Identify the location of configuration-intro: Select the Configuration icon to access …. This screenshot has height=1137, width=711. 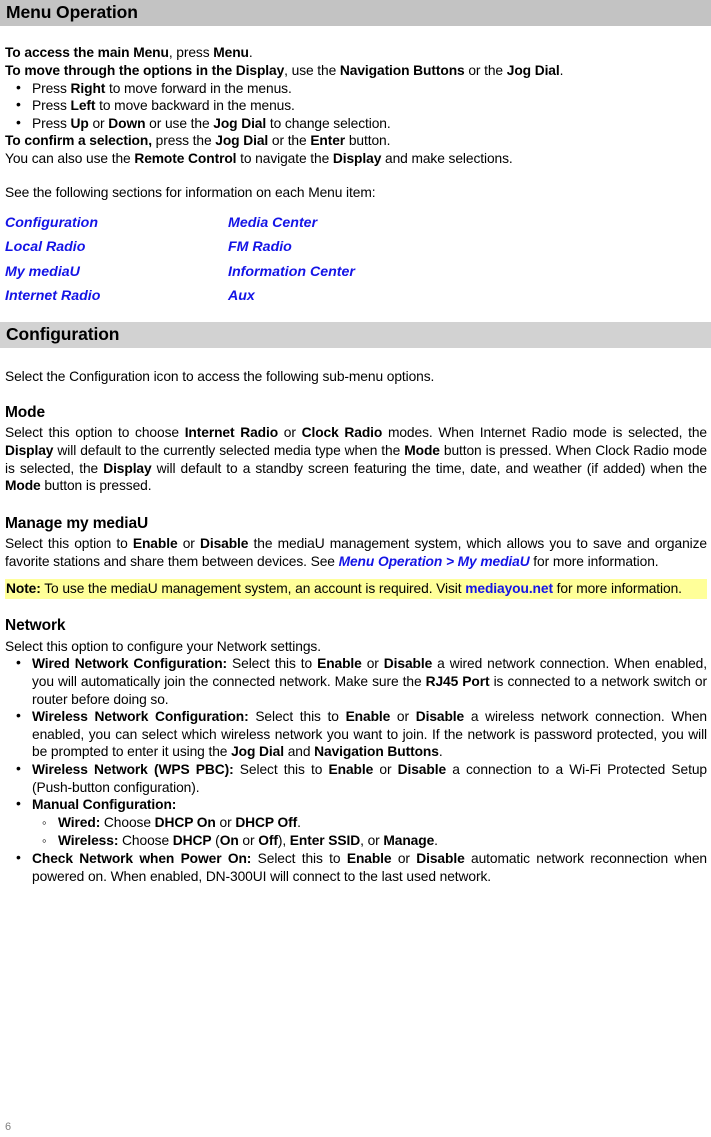
(220, 377).